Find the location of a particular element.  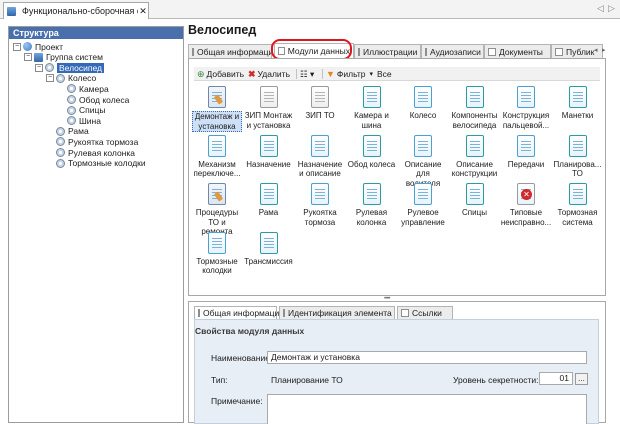

tree-item: Рама is located at coordinates (67, 131).